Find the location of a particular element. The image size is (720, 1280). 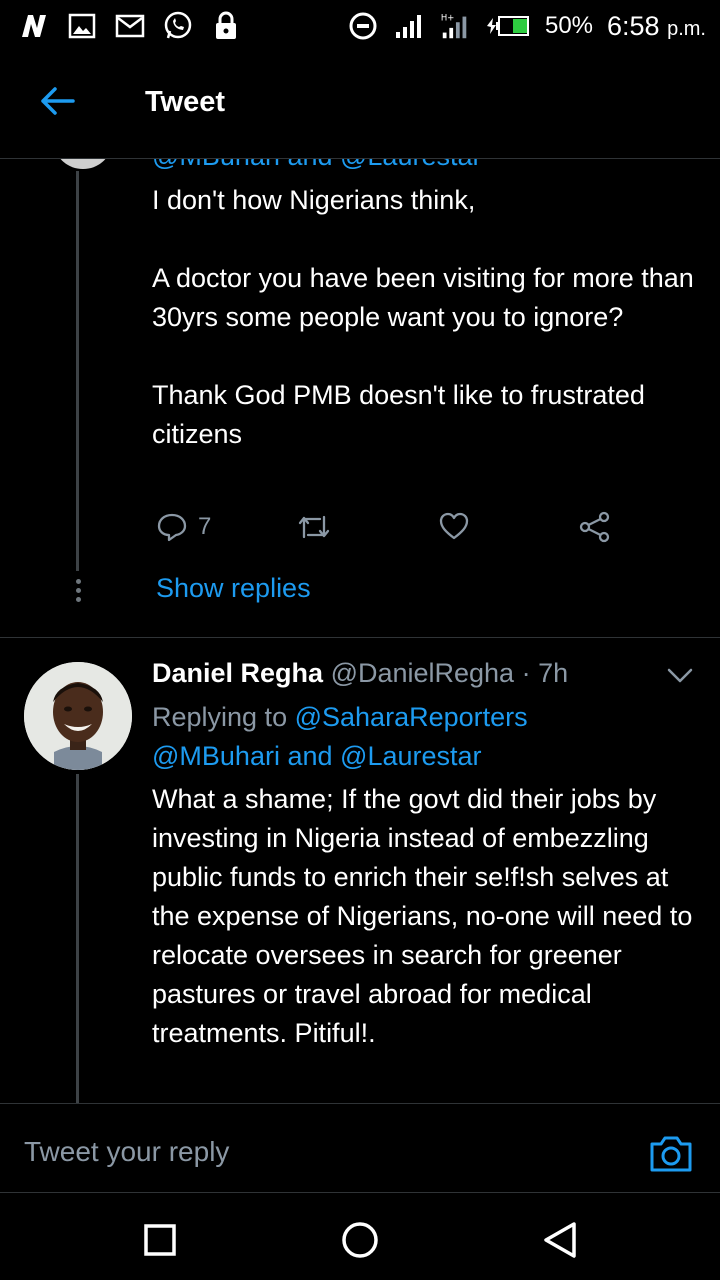

back-button is located at coordinates (57, 101).